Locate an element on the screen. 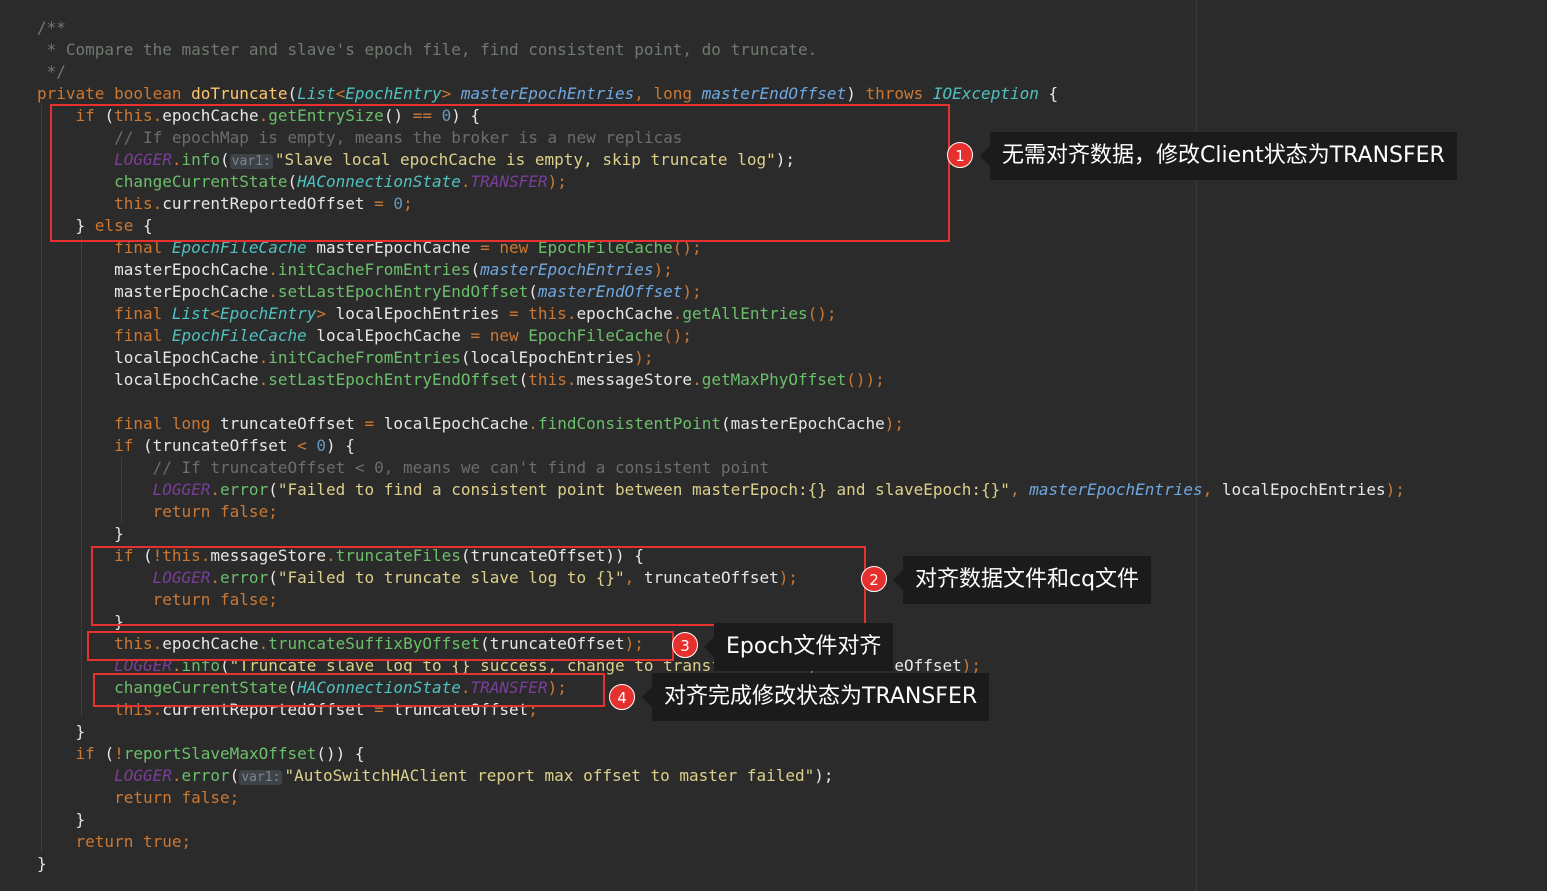  code-token: new is located at coordinates (509, 335).